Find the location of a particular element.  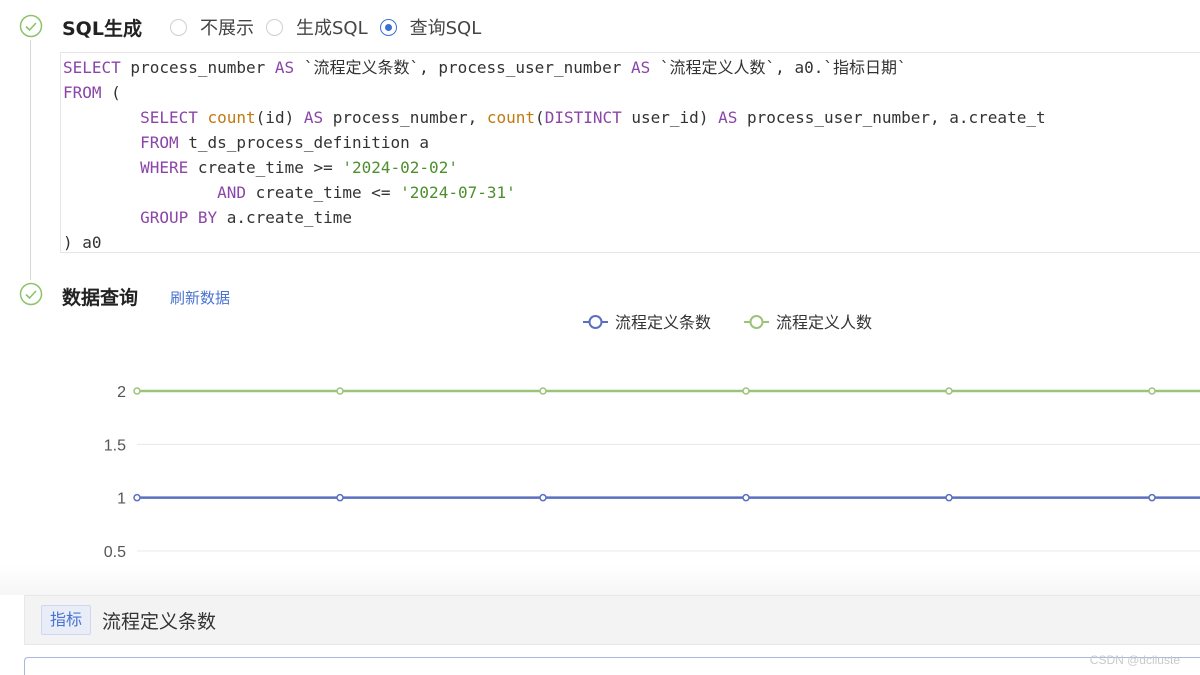

sql-line: WHERE create_time >= '2024-02-02' is located at coordinates (631, 167).